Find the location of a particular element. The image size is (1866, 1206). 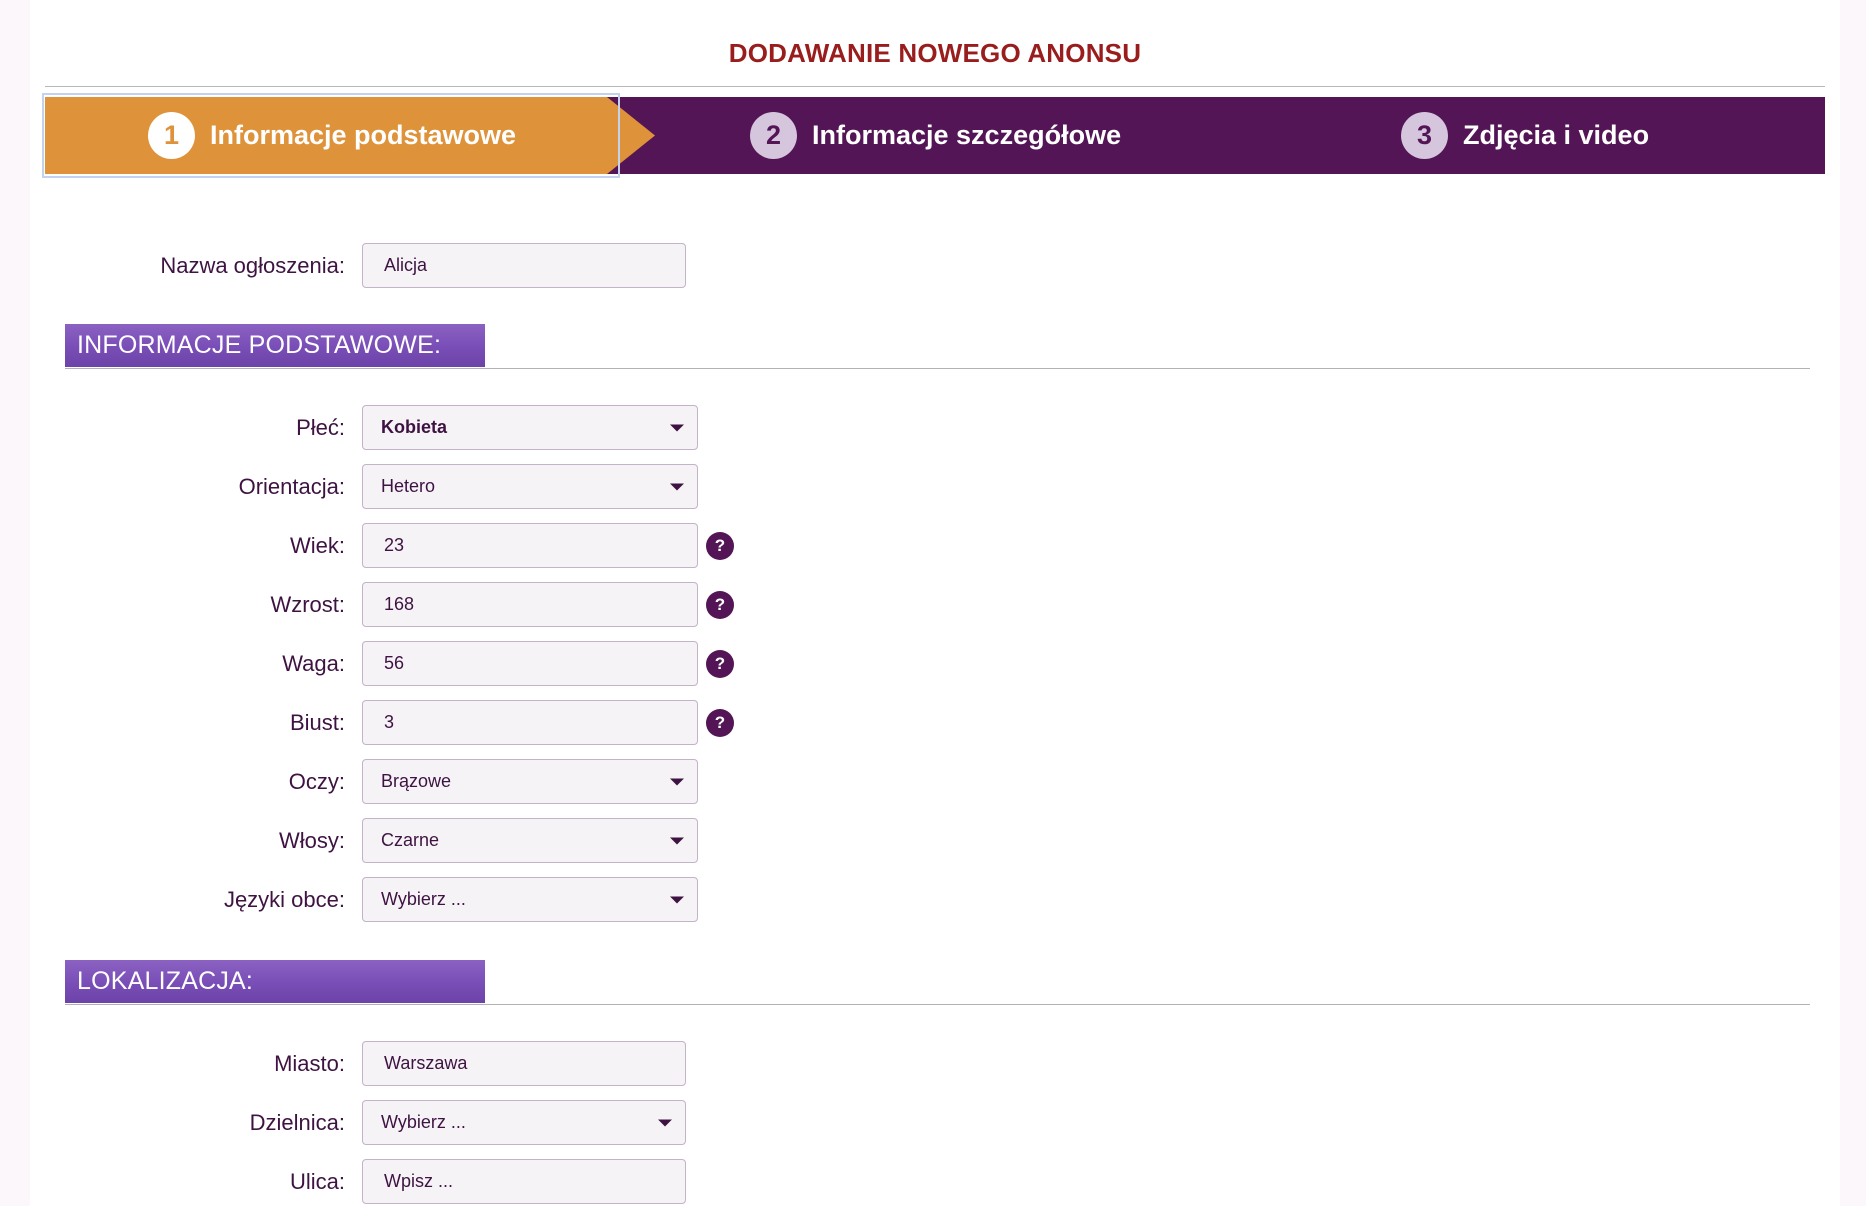

step-label: Zdjęcia i video is located at coordinates (1556, 135).